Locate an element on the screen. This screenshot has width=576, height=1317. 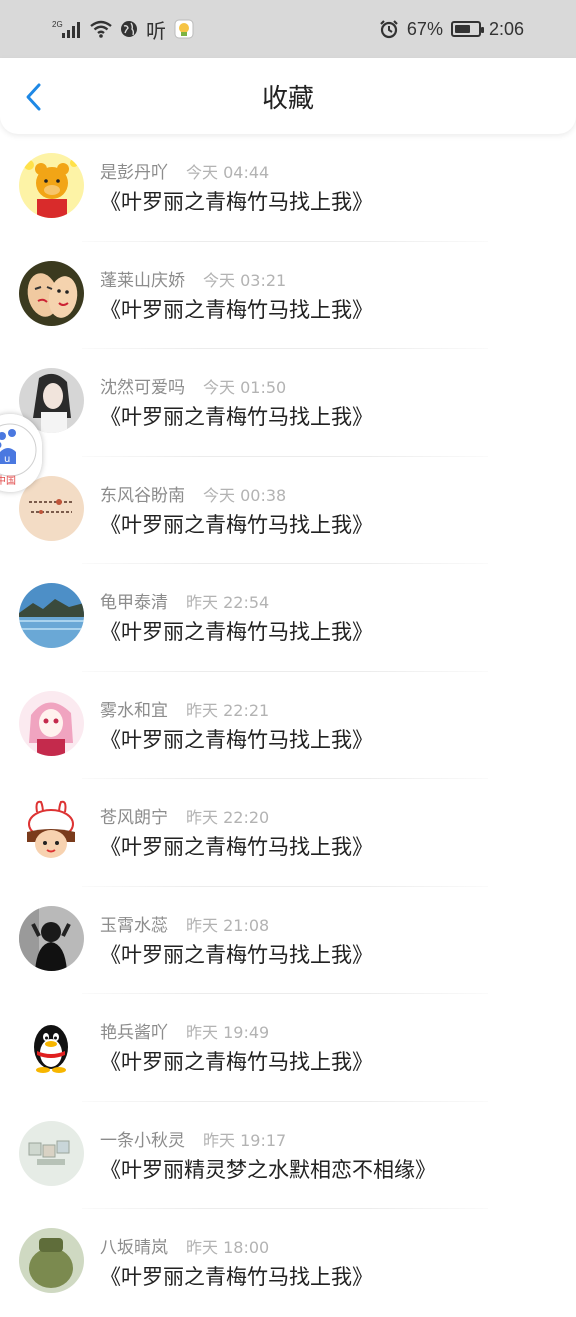
list-item: 玉霄水蕊 昨天 21:08 《叶罗丽之青梅竹马找上我》 is located at coordinates (288, 940).